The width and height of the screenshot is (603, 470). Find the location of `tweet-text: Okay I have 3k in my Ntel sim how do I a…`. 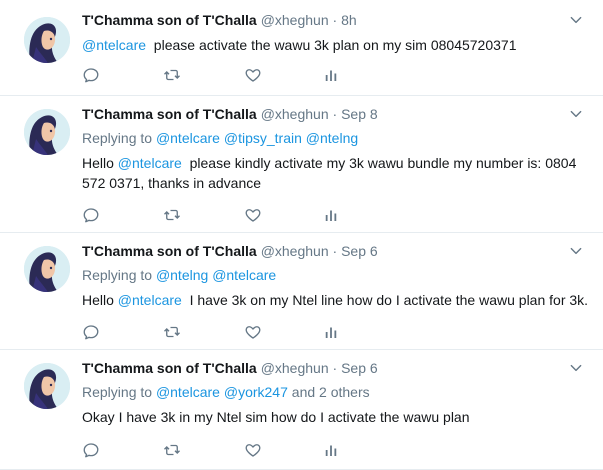

tweet-text: Okay I have 3k in my Ntel sim how do I a… is located at coordinates (337, 417).